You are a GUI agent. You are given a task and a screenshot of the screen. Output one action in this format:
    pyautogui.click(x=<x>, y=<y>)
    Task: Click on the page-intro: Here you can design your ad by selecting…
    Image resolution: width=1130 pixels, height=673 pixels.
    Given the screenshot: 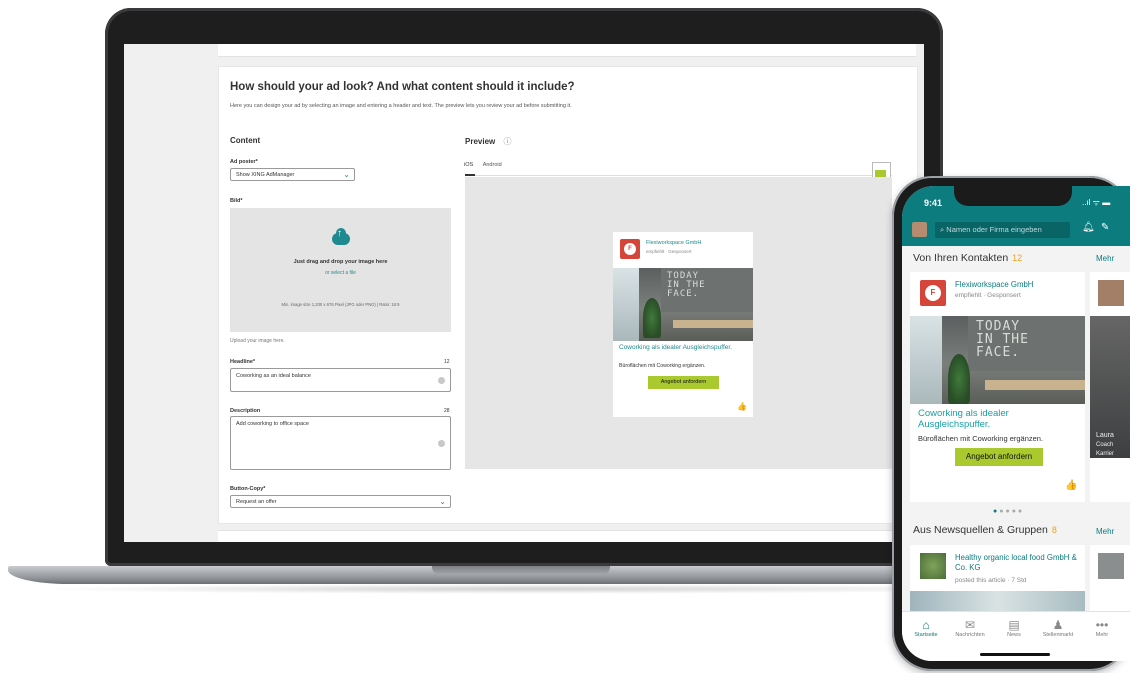 What is the action you would take?
    pyautogui.click(x=401, y=106)
    